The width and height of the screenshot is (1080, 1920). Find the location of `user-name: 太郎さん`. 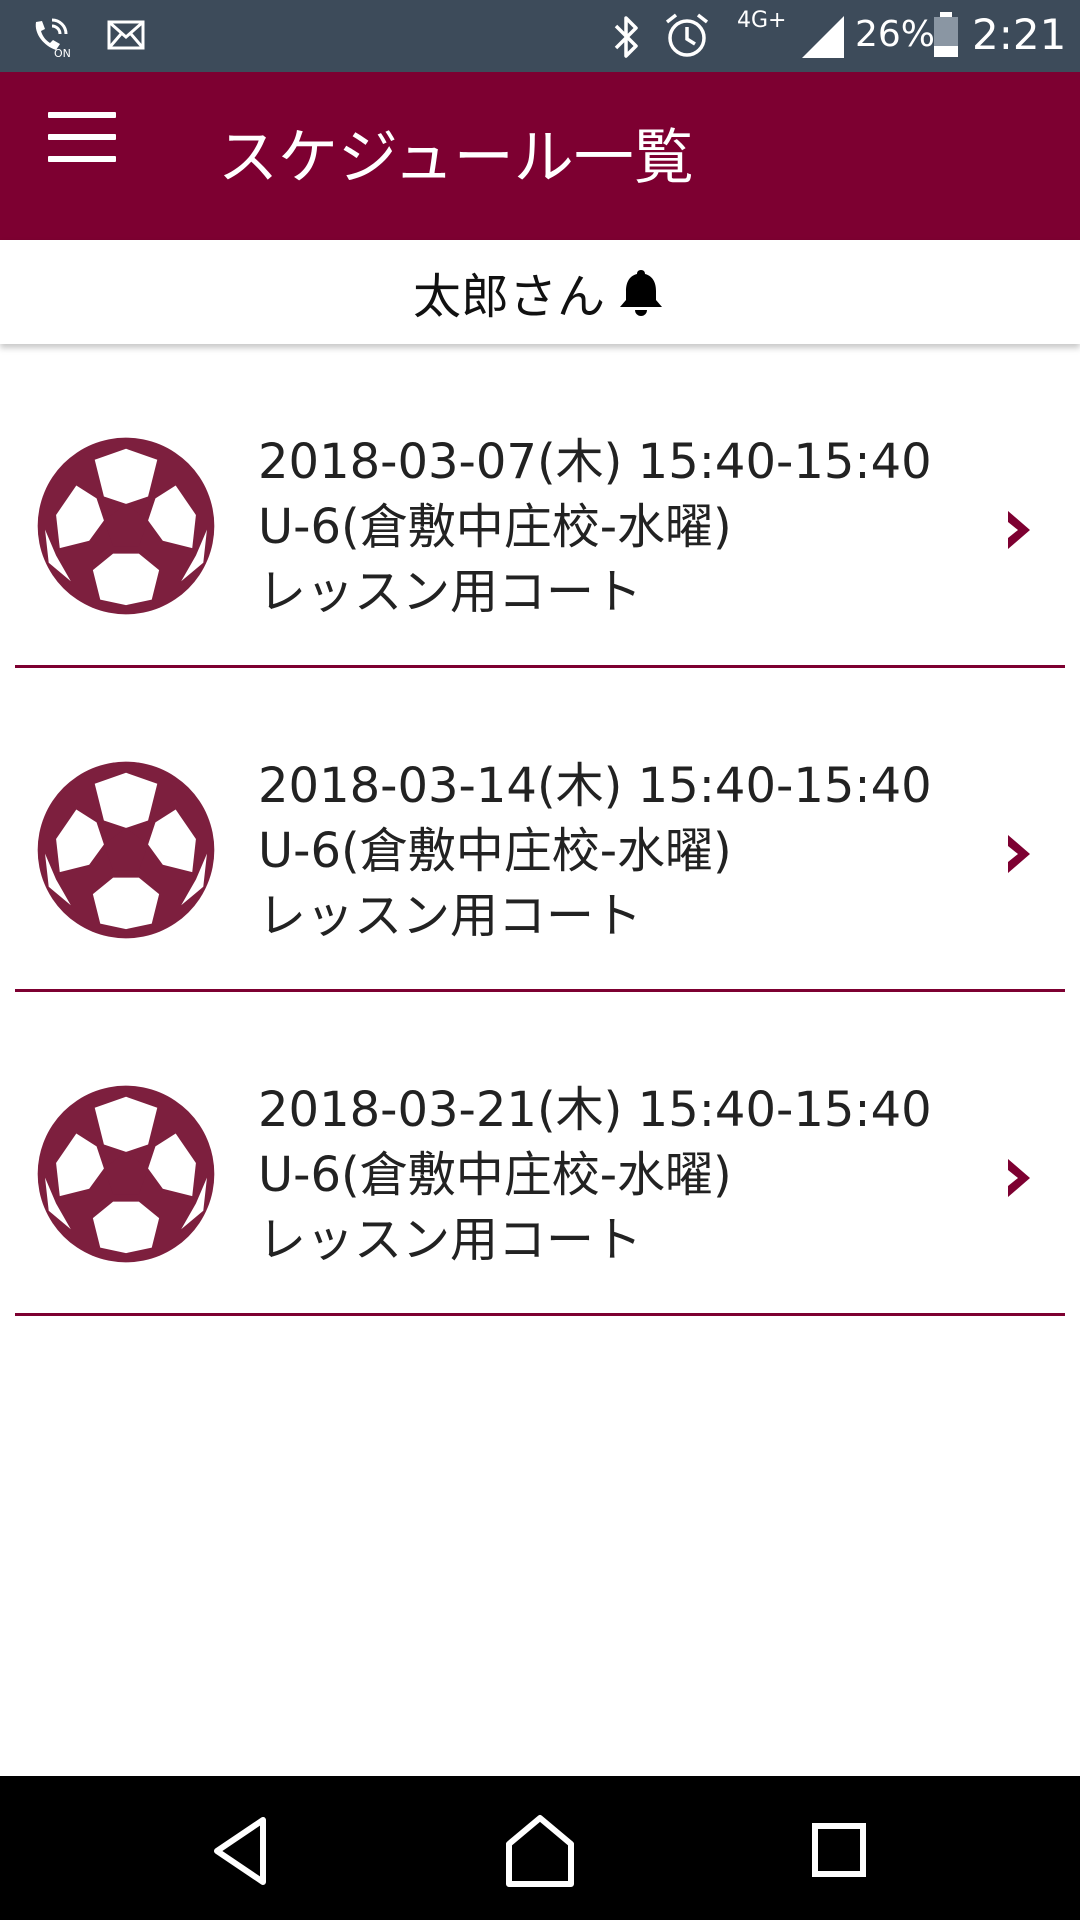

user-name: 太郎さん is located at coordinates (508, 297).